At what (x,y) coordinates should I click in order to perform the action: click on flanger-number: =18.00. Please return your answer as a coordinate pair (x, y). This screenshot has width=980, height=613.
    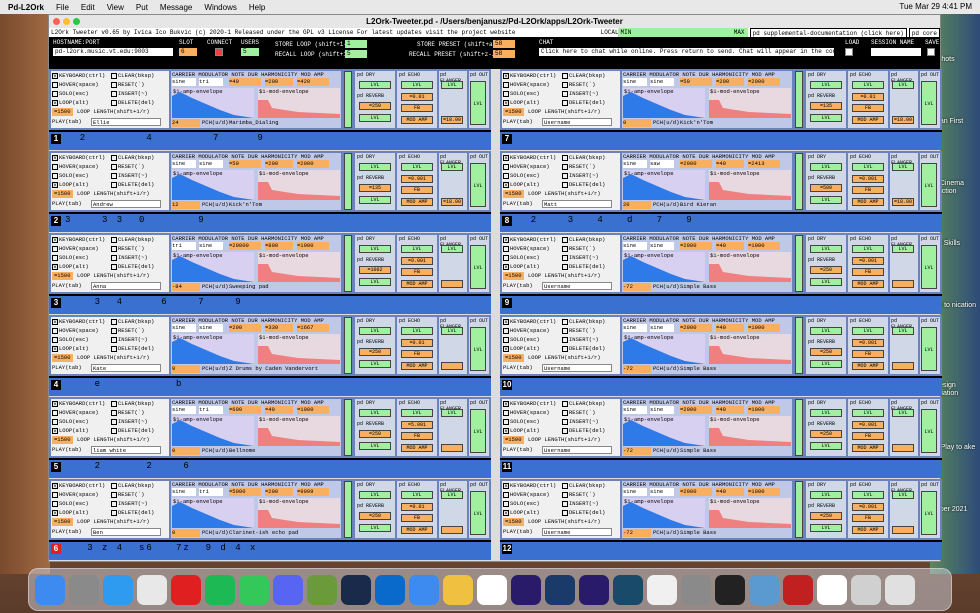
    Looking at the image, I should click on (903, 202).